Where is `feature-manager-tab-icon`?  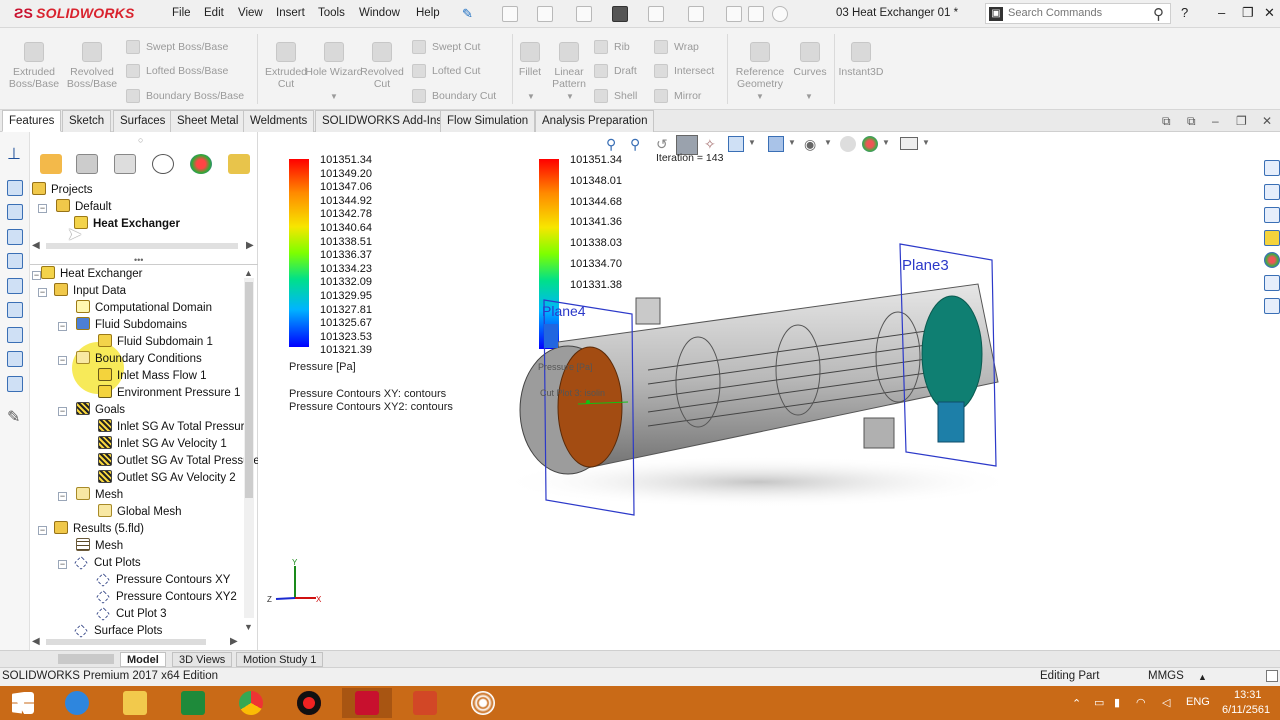 feature-manager-tab-icon is located at coordinates (51, 164).